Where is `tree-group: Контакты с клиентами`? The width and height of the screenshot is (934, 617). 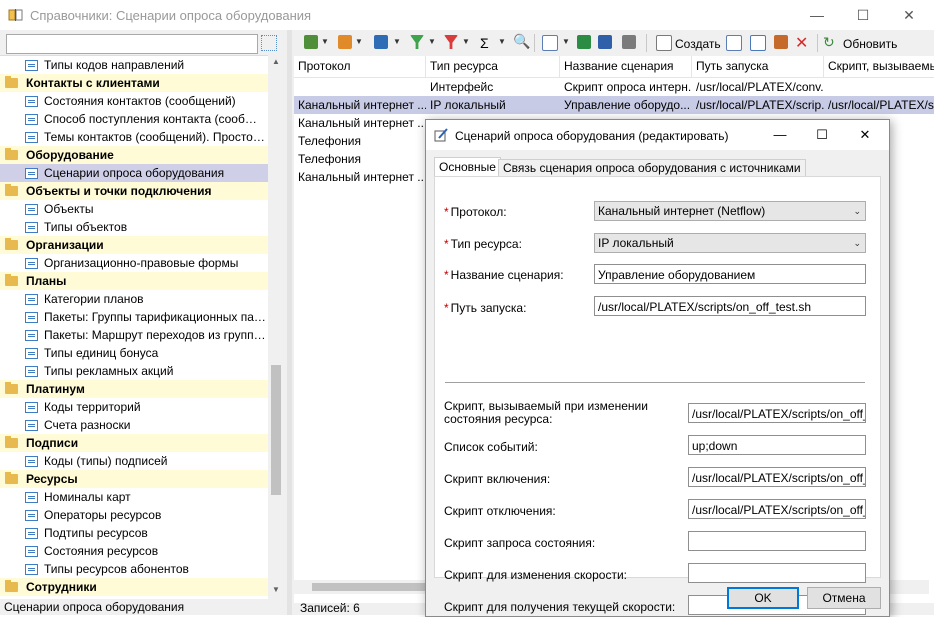
tree-group: Контакты с клиентами is located at coordinates (134, 83).